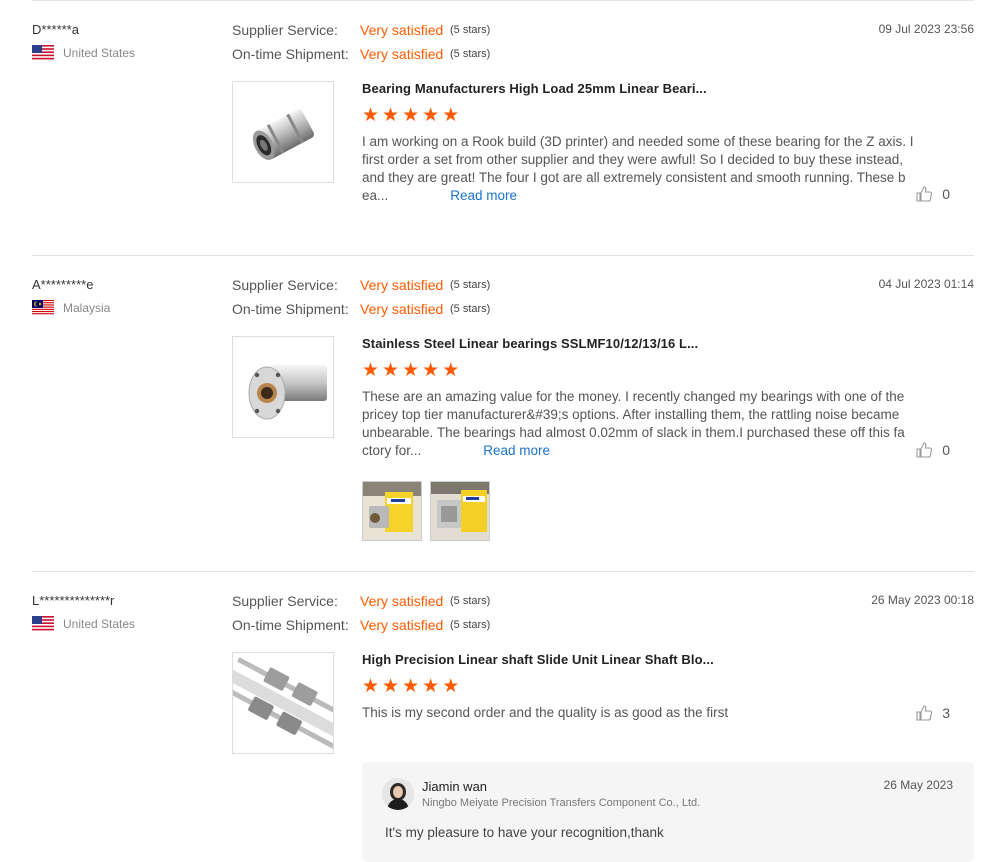  Describe the element at coordinates (926, 29) in the screenshot. I see `review-date: 09 Jul 2023 23:56` at that location.